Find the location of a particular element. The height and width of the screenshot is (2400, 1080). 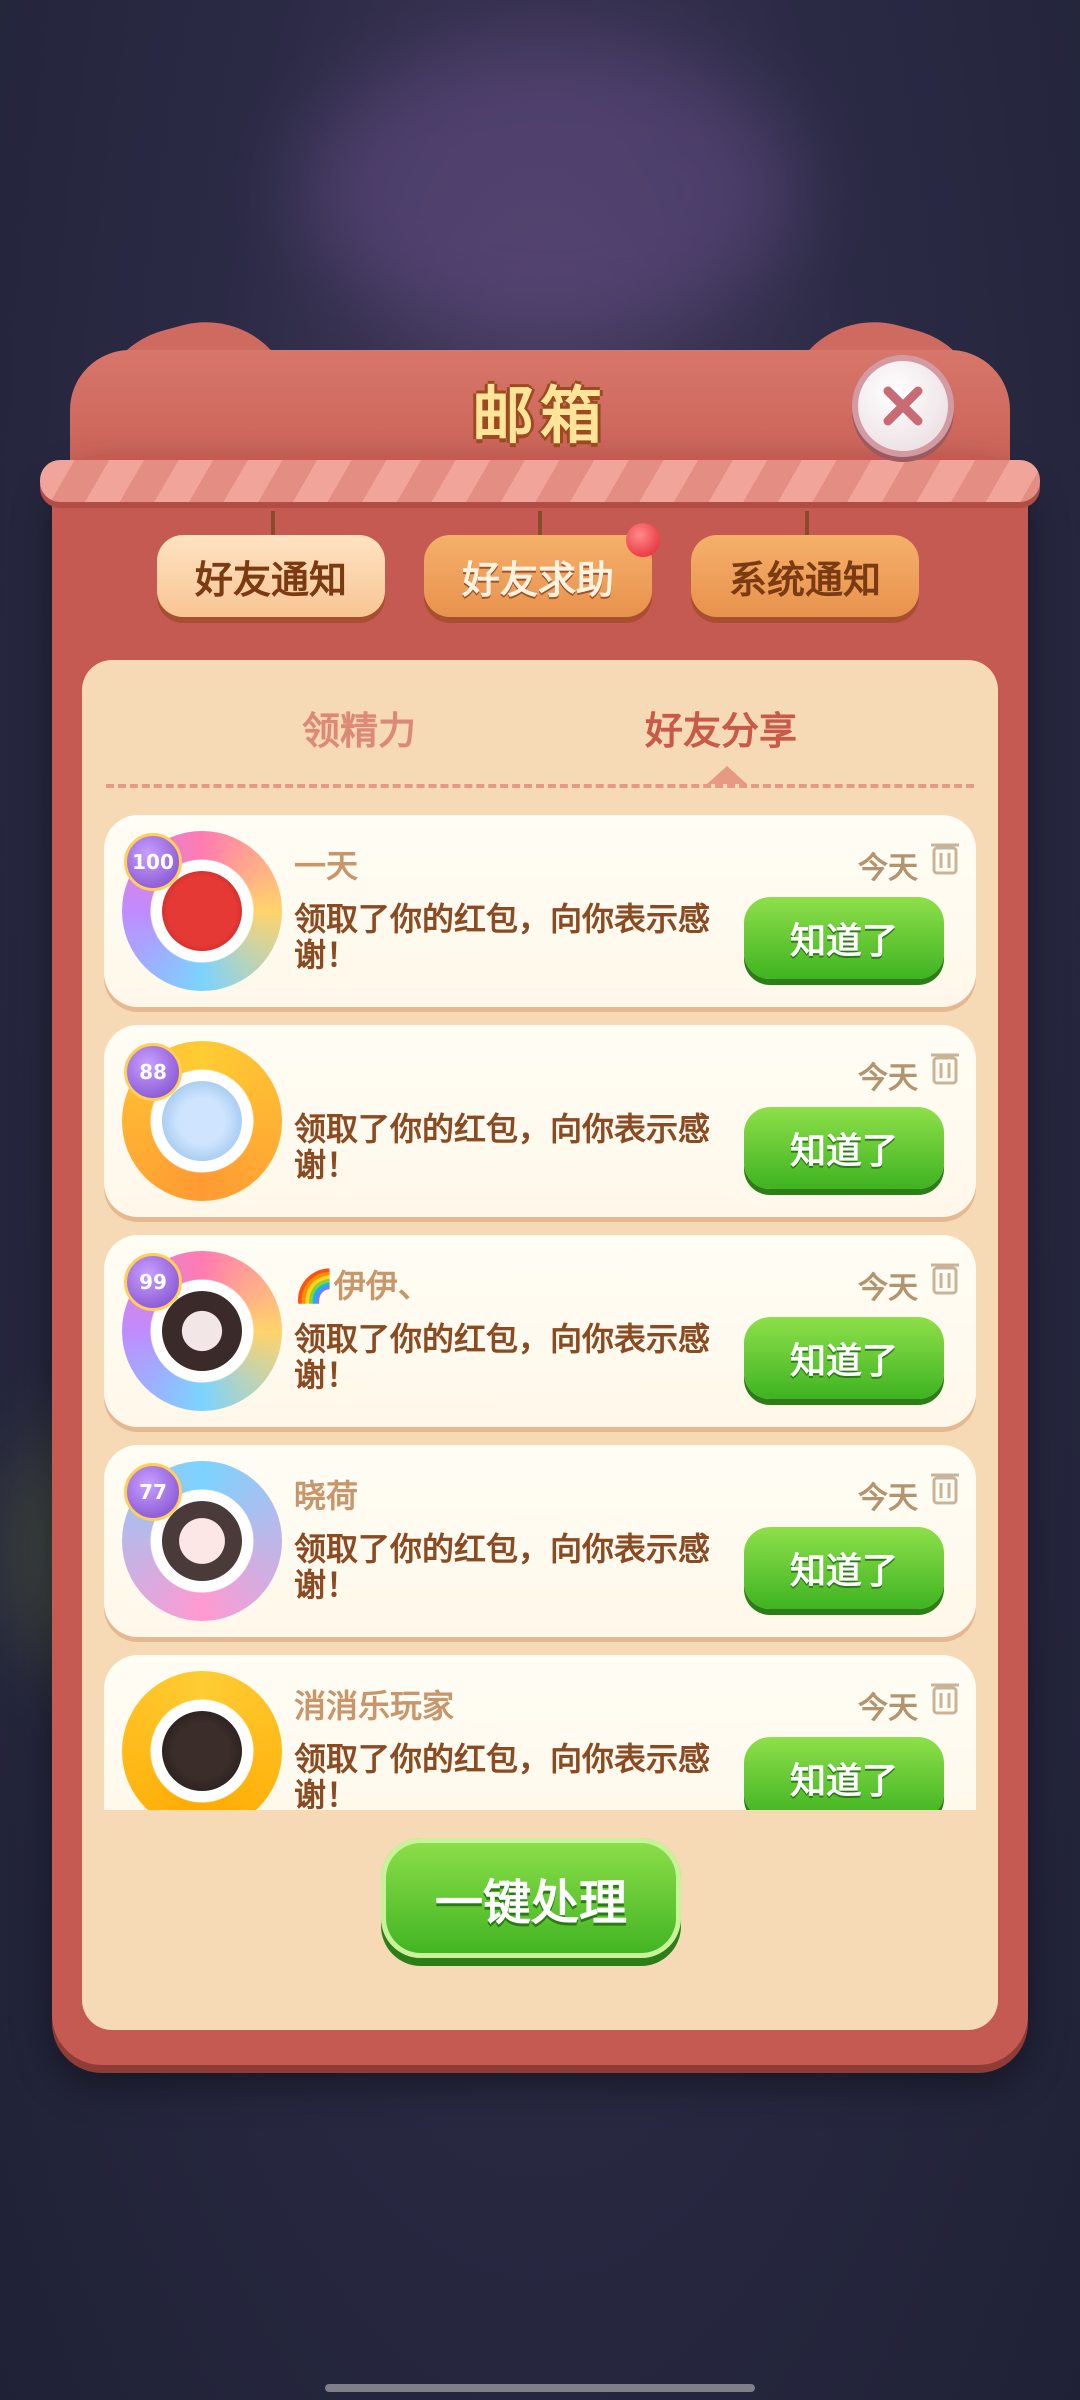

subtab-friend-share: 好友分享 is located at coordinates (721, 727).